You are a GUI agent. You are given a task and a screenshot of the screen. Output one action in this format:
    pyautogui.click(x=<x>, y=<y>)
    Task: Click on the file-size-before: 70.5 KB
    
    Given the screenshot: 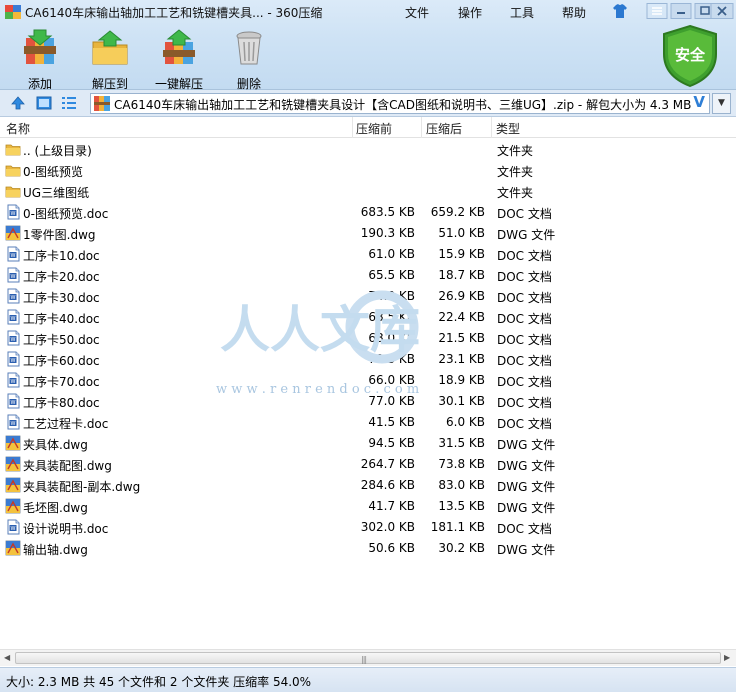 What is the action you would take?
    pyautogui.click(x=391, y=359)
    